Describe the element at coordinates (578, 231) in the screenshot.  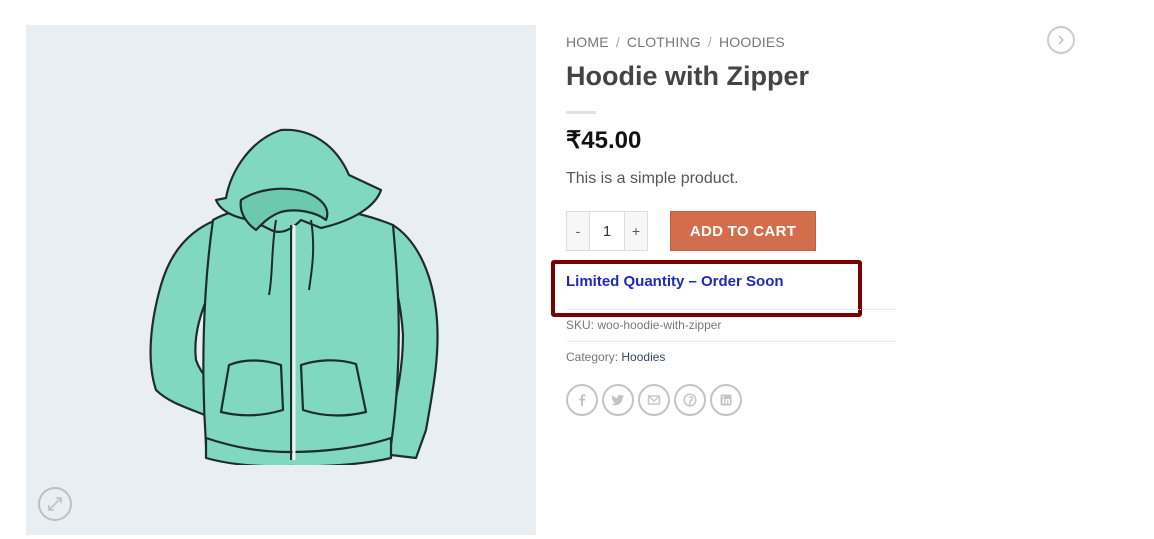
I see `quantity-minus-button: -` at that location.